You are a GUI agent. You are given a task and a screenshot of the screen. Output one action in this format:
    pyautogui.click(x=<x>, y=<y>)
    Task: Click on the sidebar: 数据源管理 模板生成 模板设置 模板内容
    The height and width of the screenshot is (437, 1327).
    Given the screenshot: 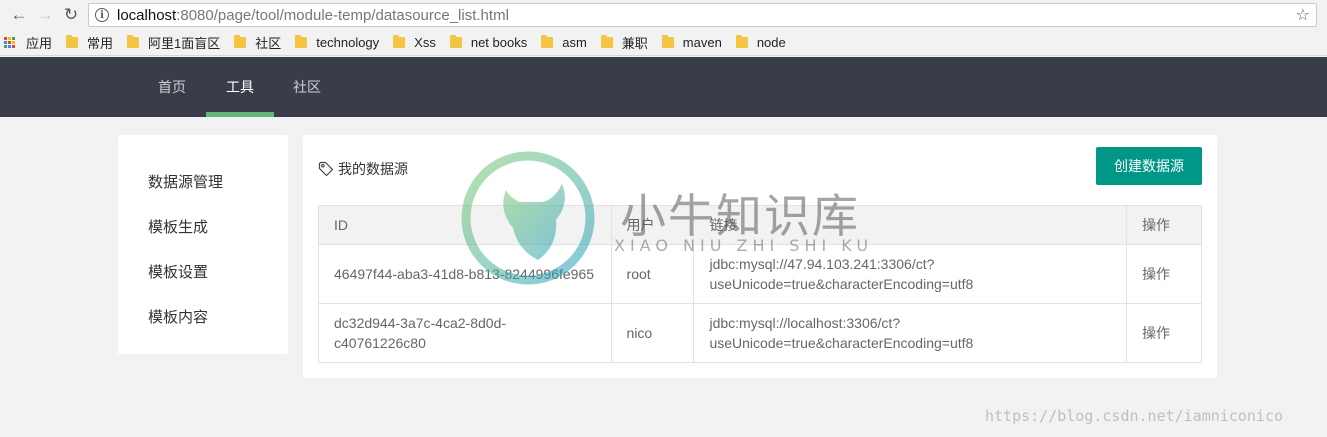 What is the action you would take?
    pyautogui.click(x=203, y=244)
    